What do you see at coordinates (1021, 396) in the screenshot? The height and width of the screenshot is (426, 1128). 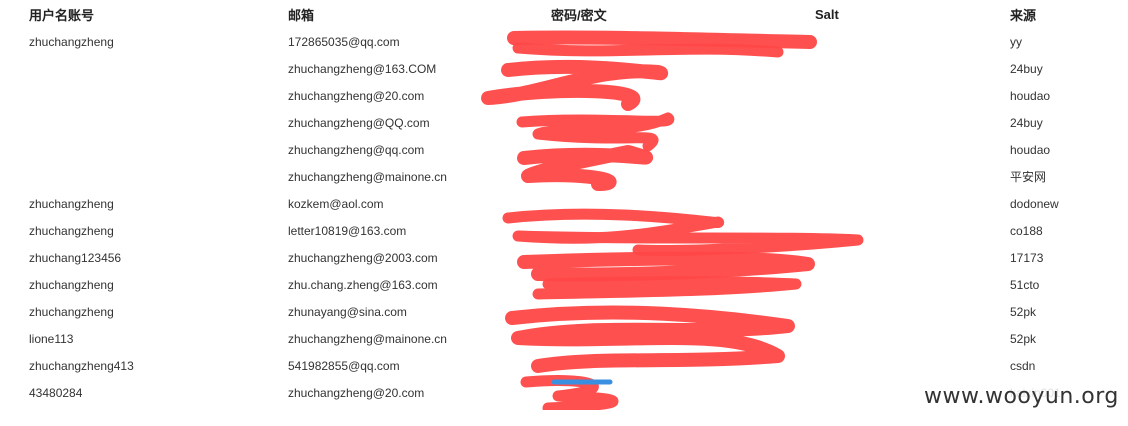 I see `site-watermark: www.wooyun.org` at bounding box center [1021, 396].